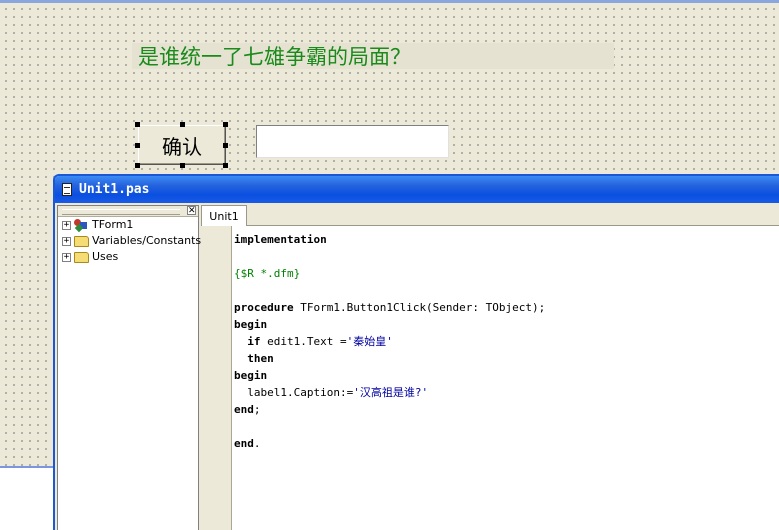  I want to click on resize-handle-top-right, so click(225, 124).